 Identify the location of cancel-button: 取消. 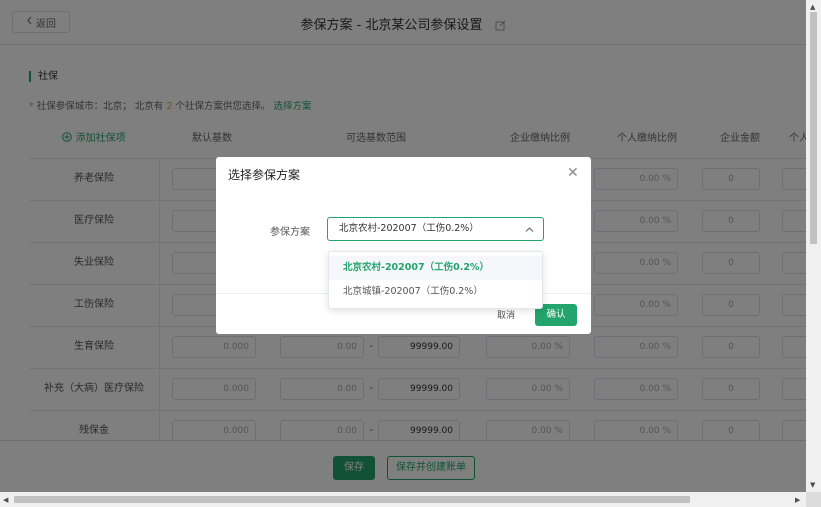
(506, 316).